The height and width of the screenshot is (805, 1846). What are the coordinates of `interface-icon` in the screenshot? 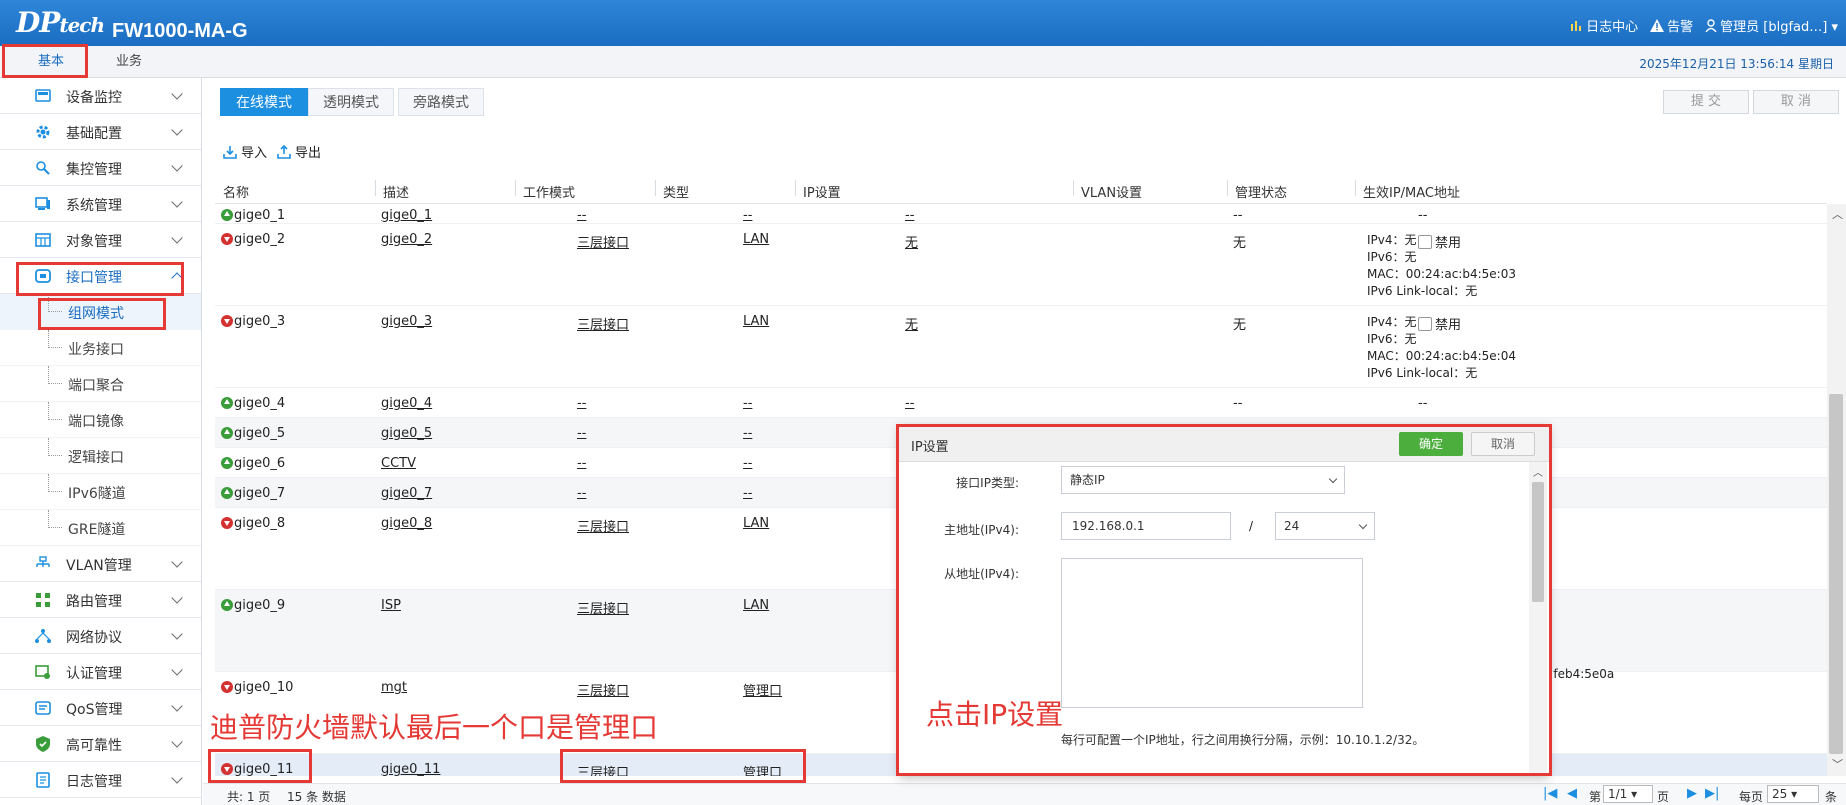 It's located at (43, 276).